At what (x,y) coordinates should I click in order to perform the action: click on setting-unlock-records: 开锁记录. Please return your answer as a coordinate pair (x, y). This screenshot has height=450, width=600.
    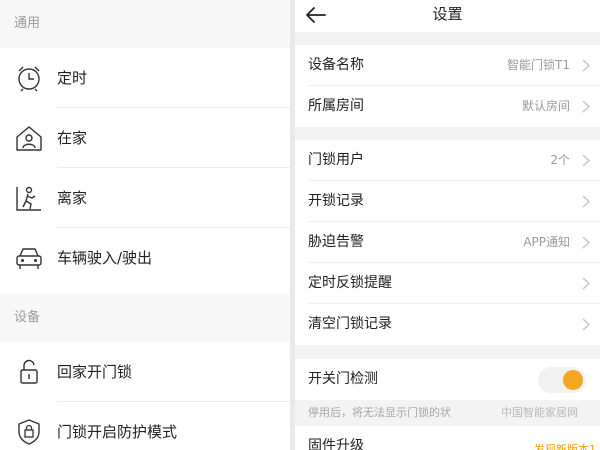
    Looking at the image, I should click on (447, 201).